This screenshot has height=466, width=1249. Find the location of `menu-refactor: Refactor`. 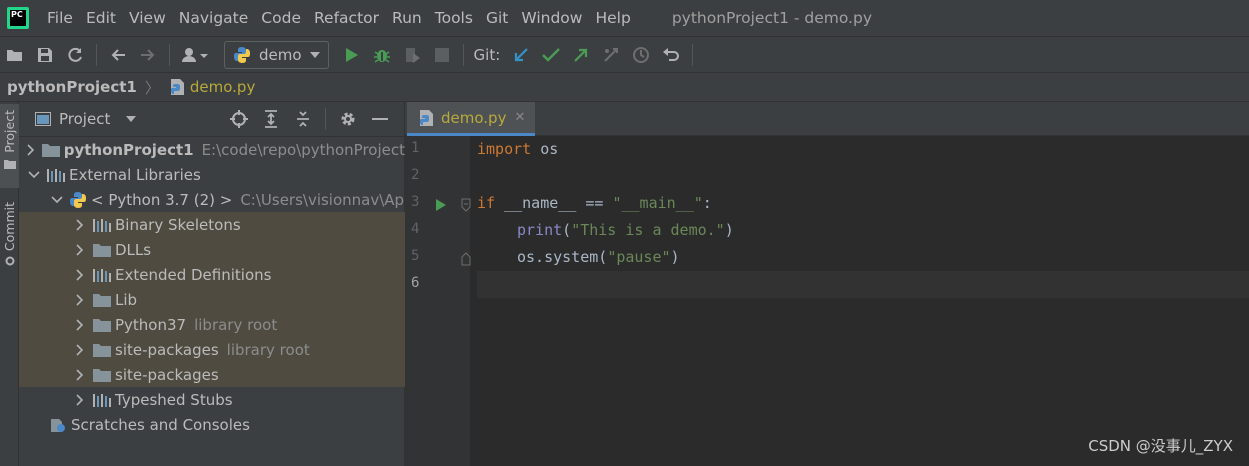

menu-refactor: Refactor is located at coordinates (346, 18).